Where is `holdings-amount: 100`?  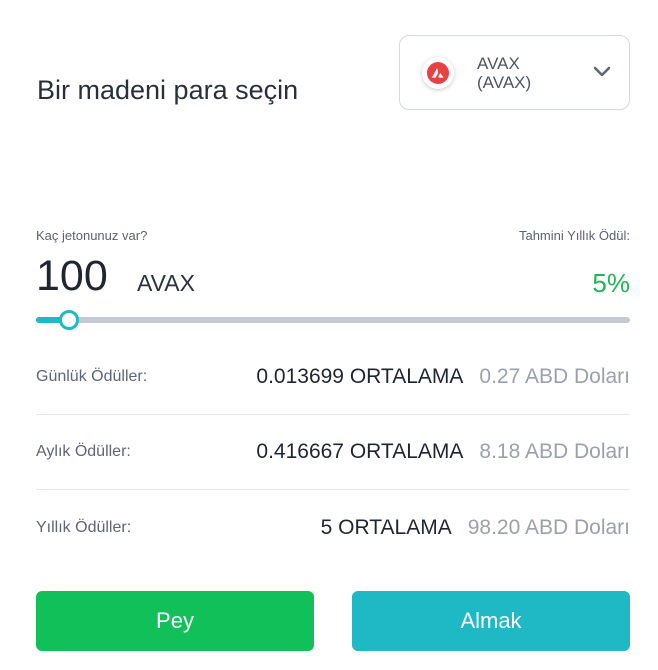
holdings-amount: 100 is located at coordinates (72, 276).